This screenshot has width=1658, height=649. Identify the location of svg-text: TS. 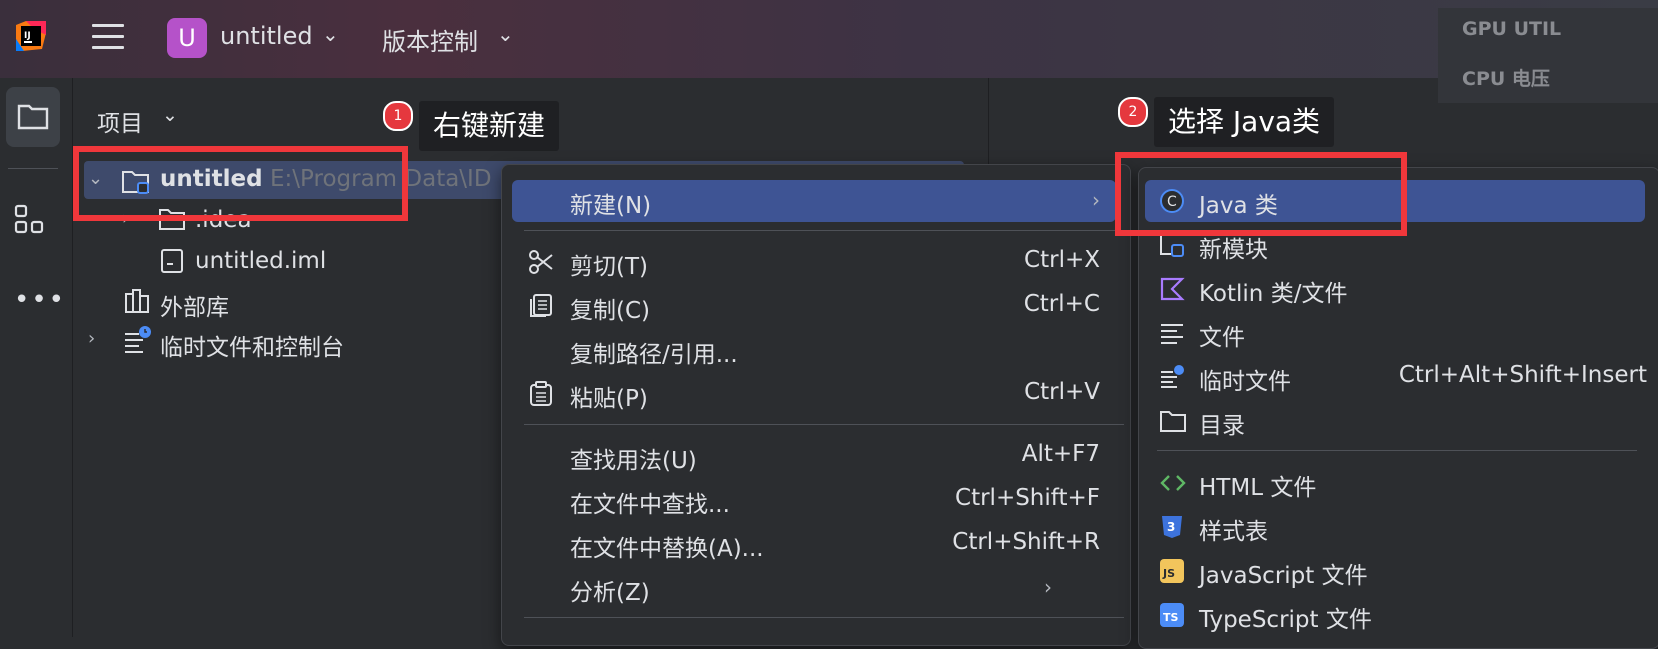
(1171, 617).